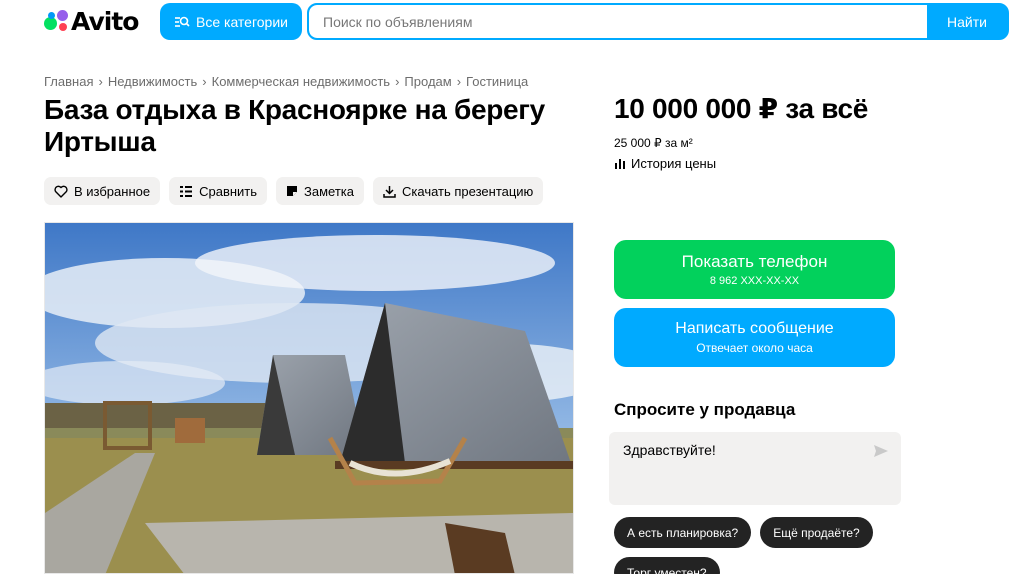 This screenshot has width=1020, height=574. Describe the element at coordinates (61, 191) in the screenshot. I see `heart-icon` at that location.